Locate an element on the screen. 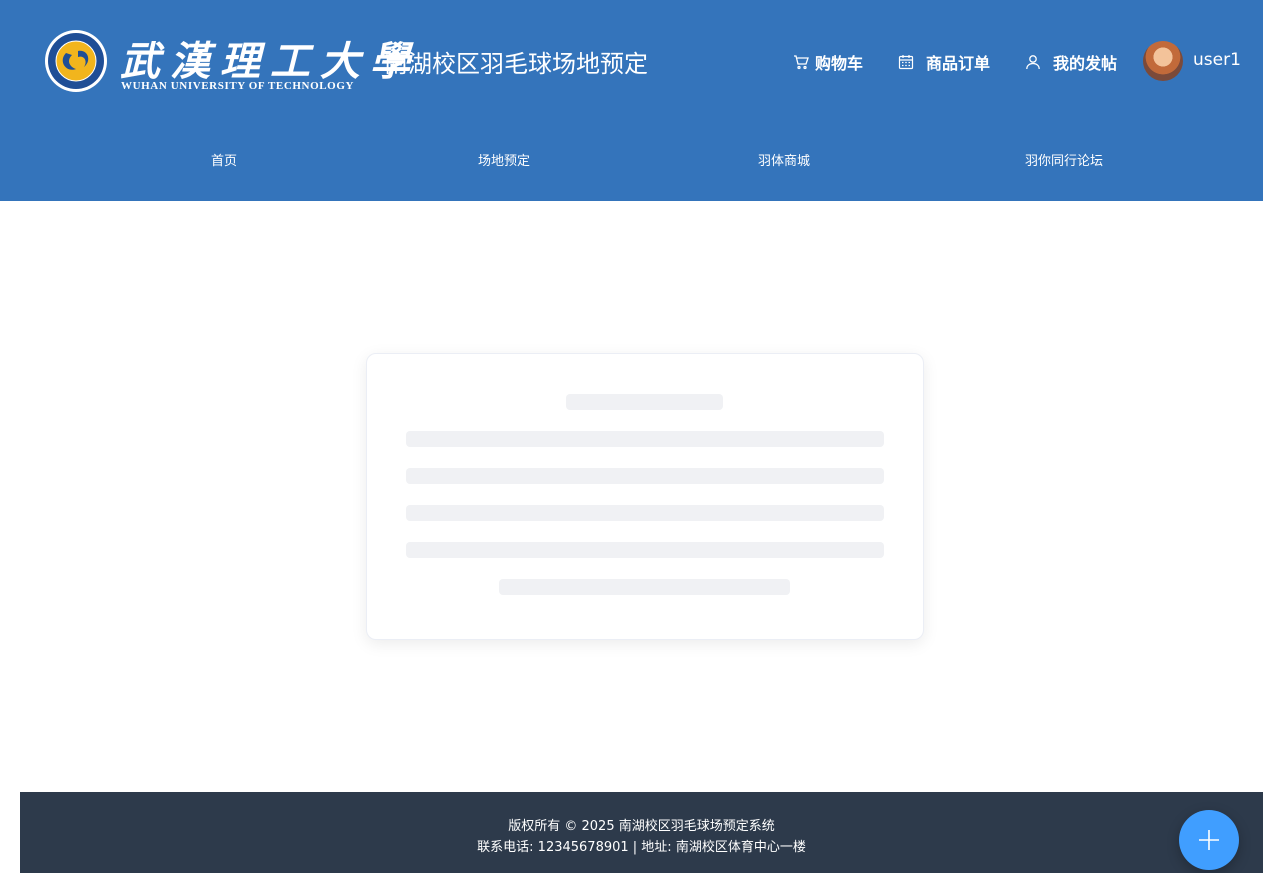 This screenshot has height=873, width=1263. orders-link-label: 商品订单 is located at coordinates (958, 63).